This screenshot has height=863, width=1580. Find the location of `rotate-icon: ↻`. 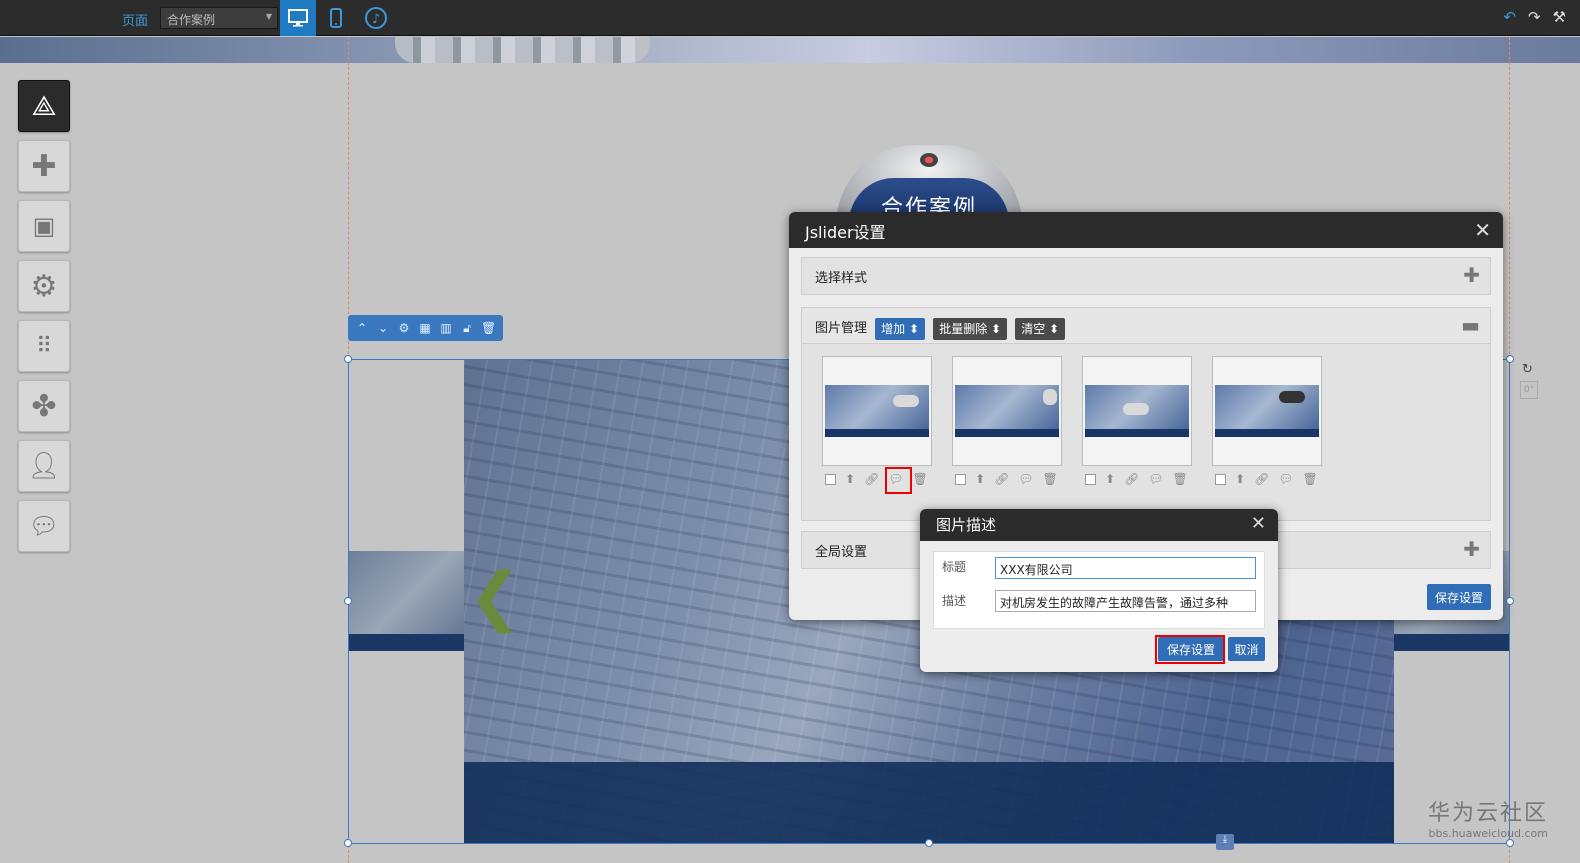

rotate-icon: ↻ is located at coordinates (1527, 369).